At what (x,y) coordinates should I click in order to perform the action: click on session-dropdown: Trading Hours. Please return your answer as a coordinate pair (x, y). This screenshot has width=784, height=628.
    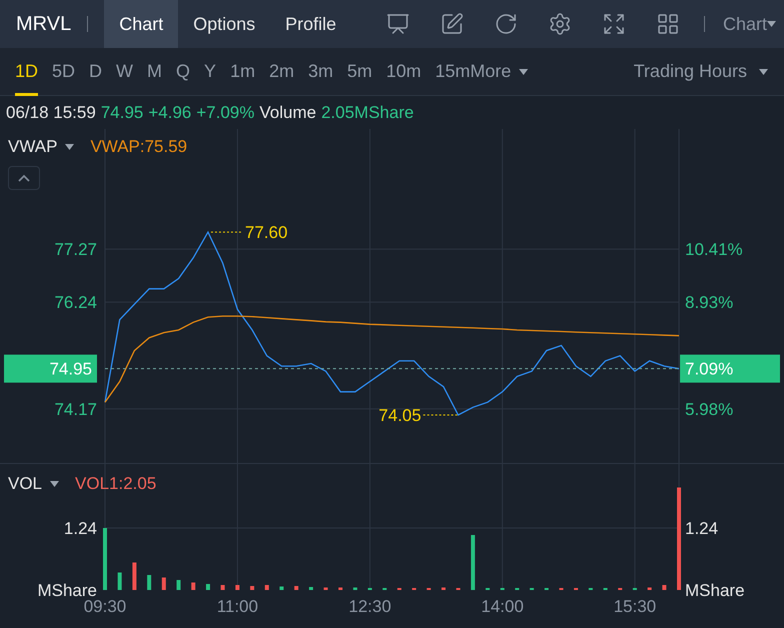
    Looking at the image, I should click on (701, 71).